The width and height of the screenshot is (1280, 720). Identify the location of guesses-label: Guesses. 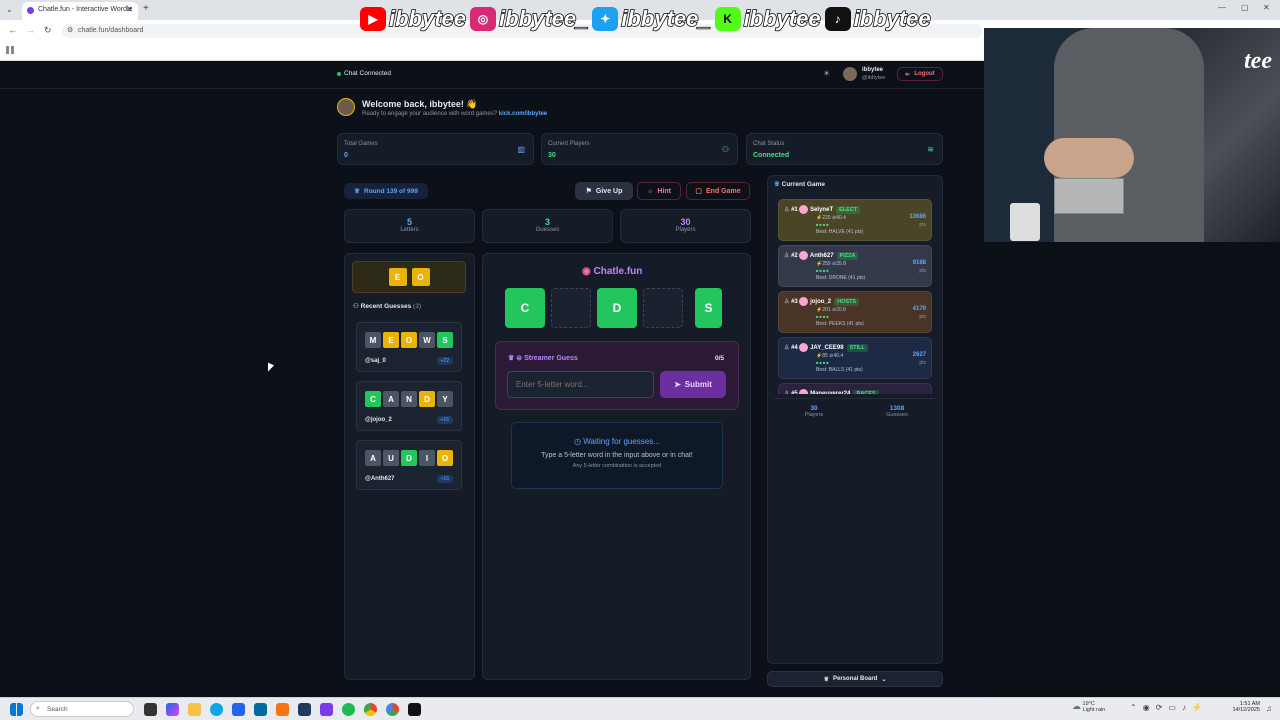
(897, 415).